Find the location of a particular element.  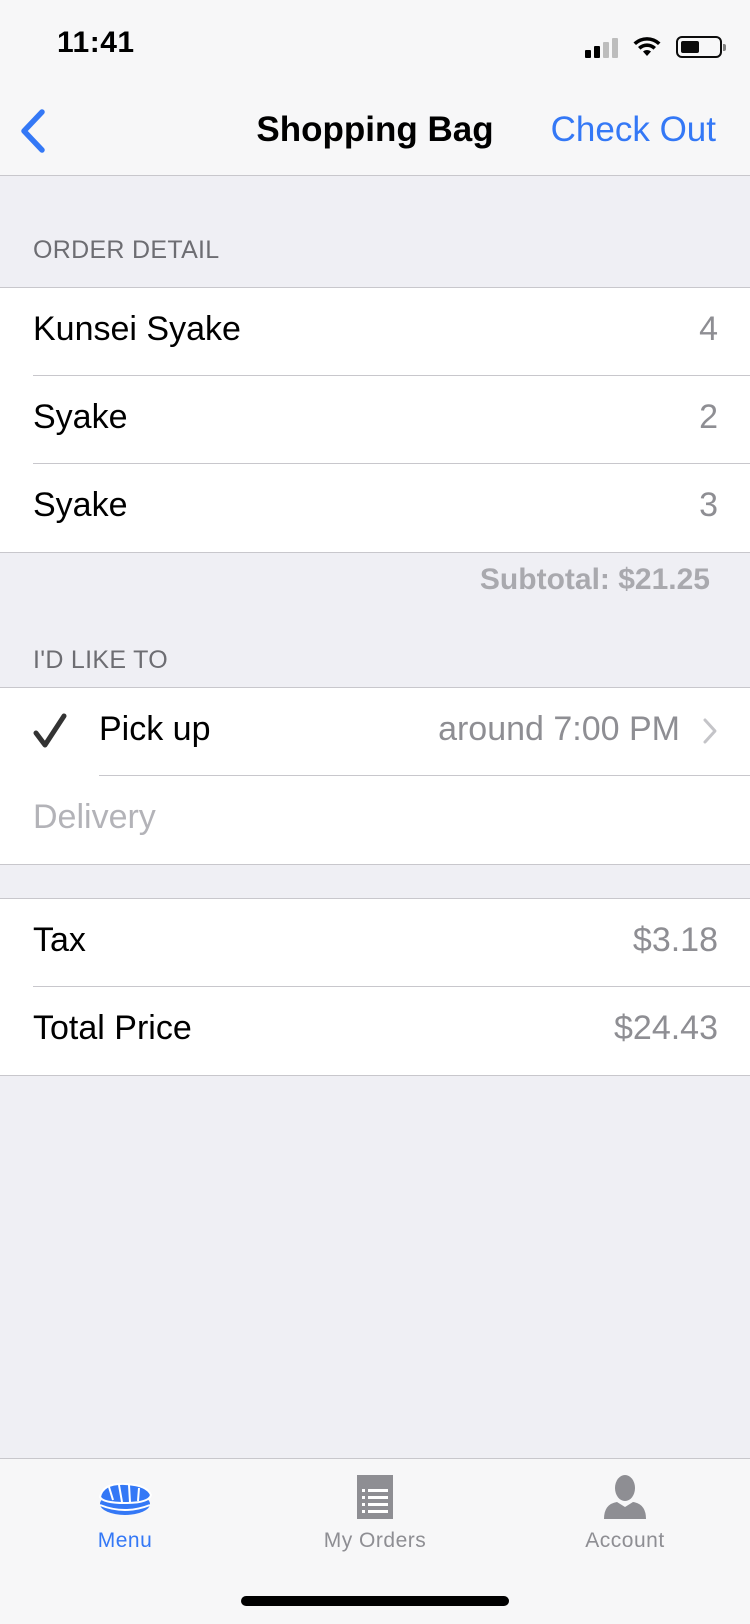

status-icons is located at coordinates (655, 47).